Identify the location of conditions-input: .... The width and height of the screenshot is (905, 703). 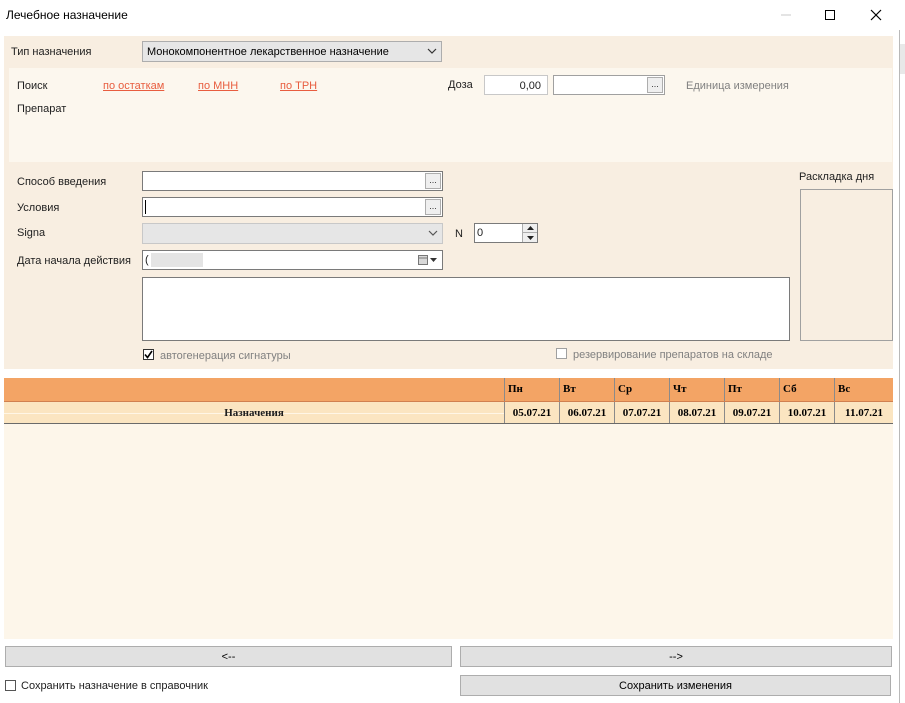
(292, 207).